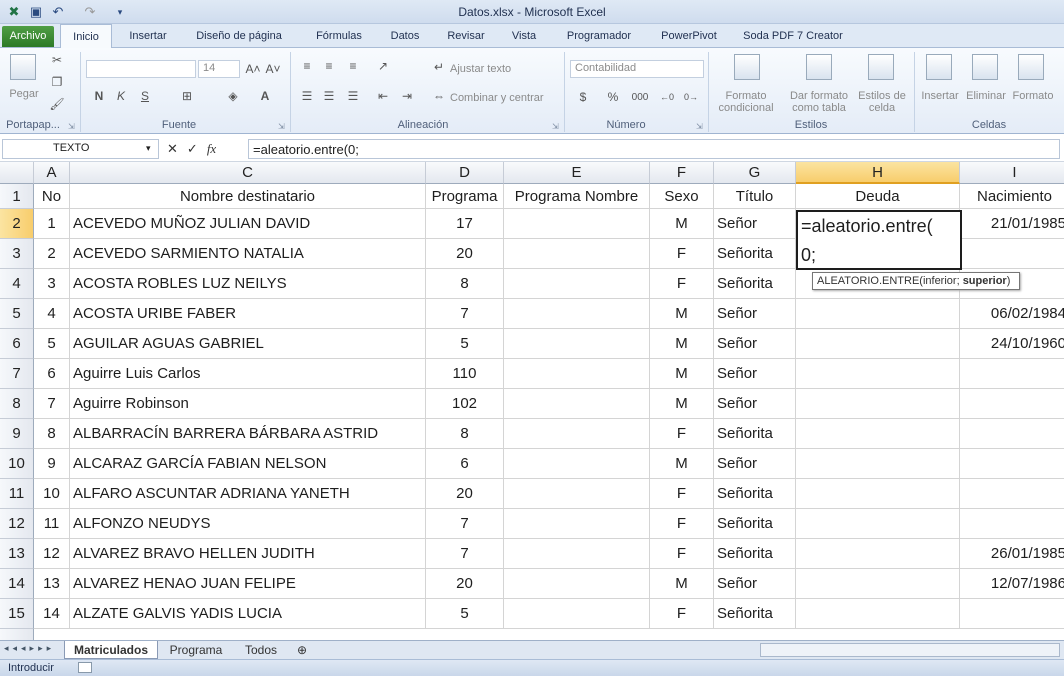 The width and height of the screenshot is (1064, 676). Describe the element at coordinates (17, 494) in the screenshot. I see `row-header: 11` at that location.